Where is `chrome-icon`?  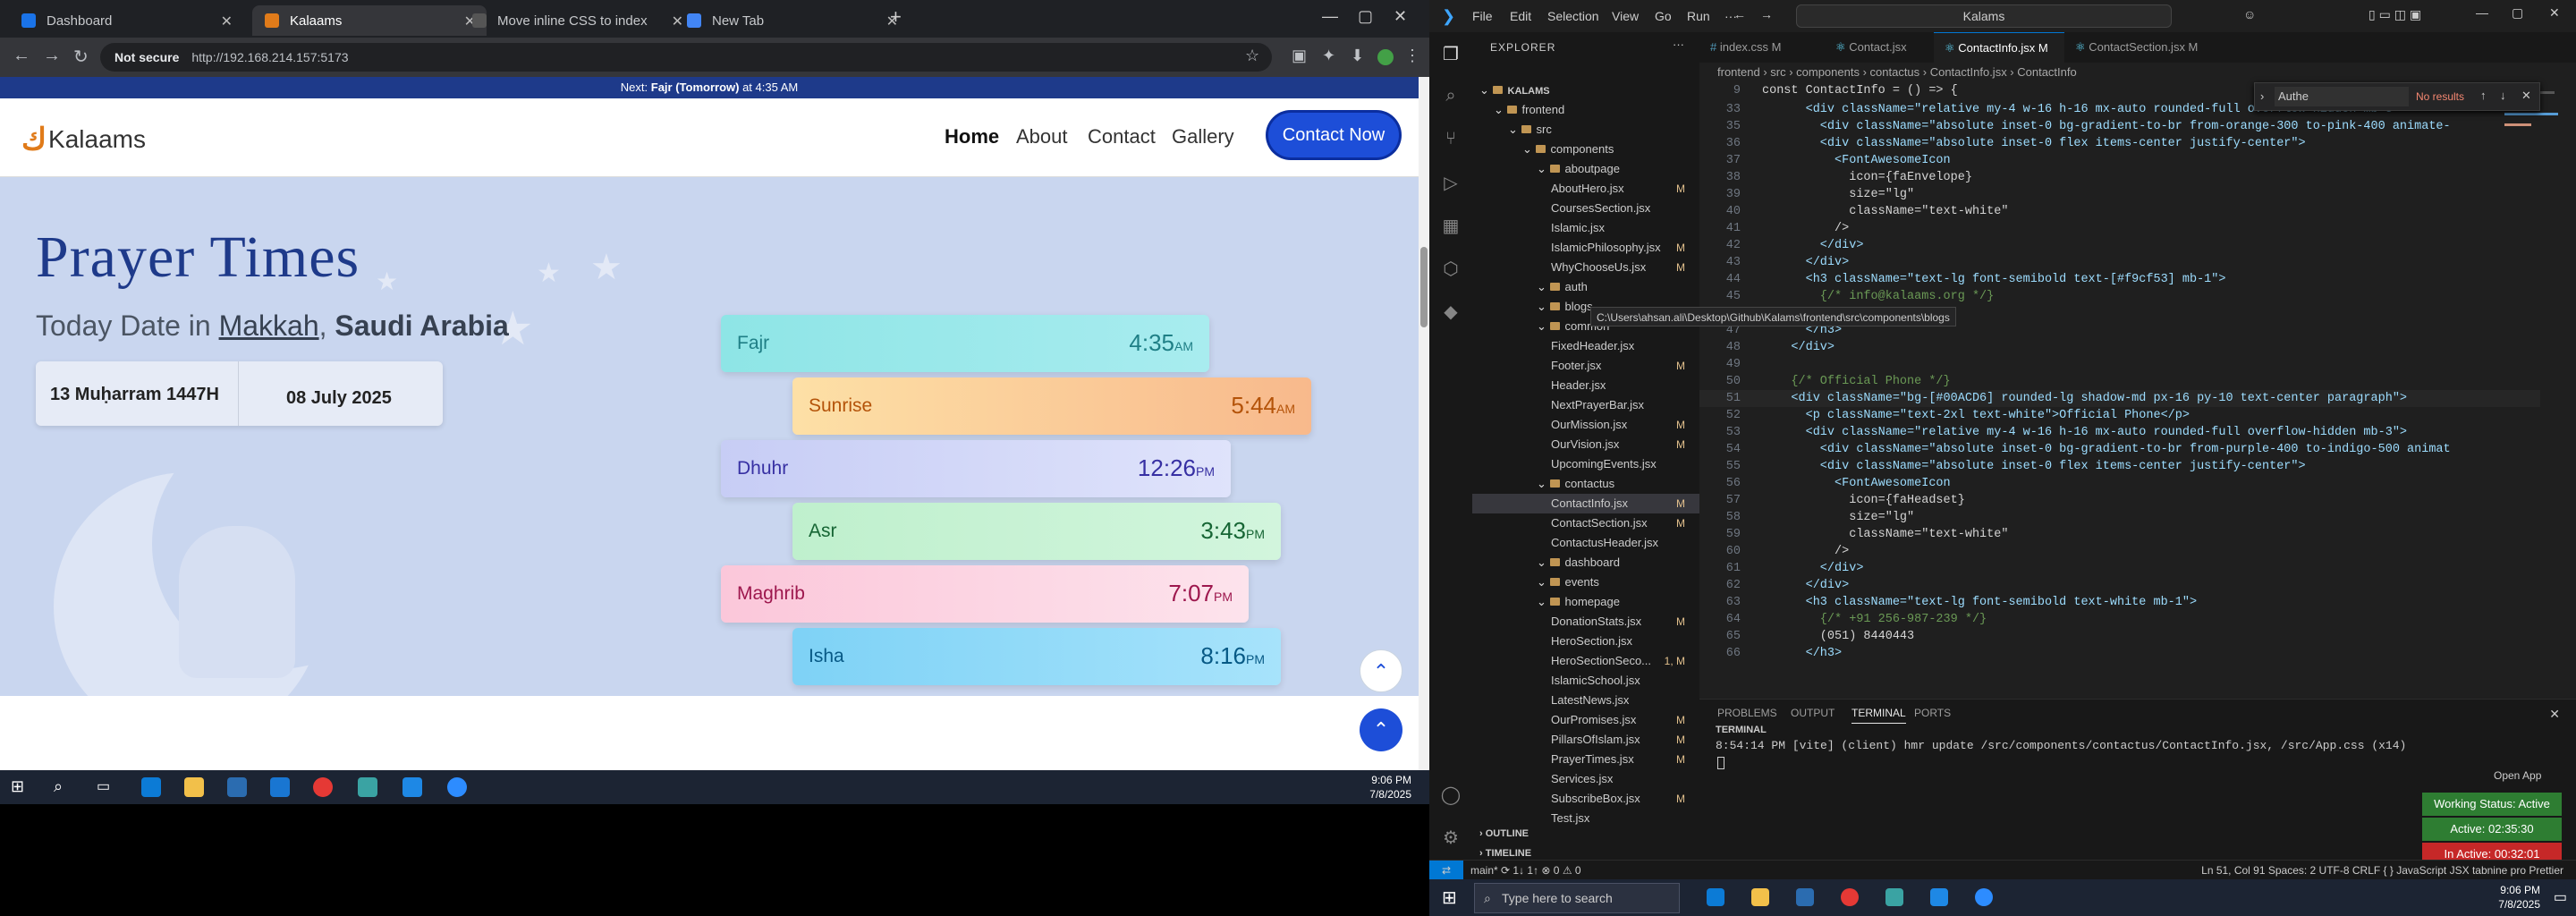
chrome-icon is located at coordinates (1850, 897).